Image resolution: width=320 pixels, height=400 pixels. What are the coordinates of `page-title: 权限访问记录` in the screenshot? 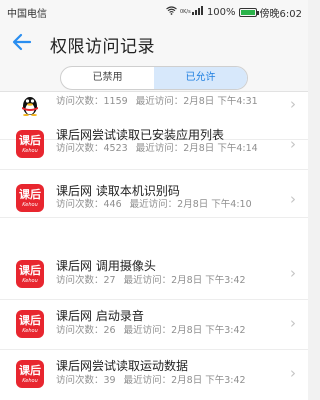 It's located at (102, 47).